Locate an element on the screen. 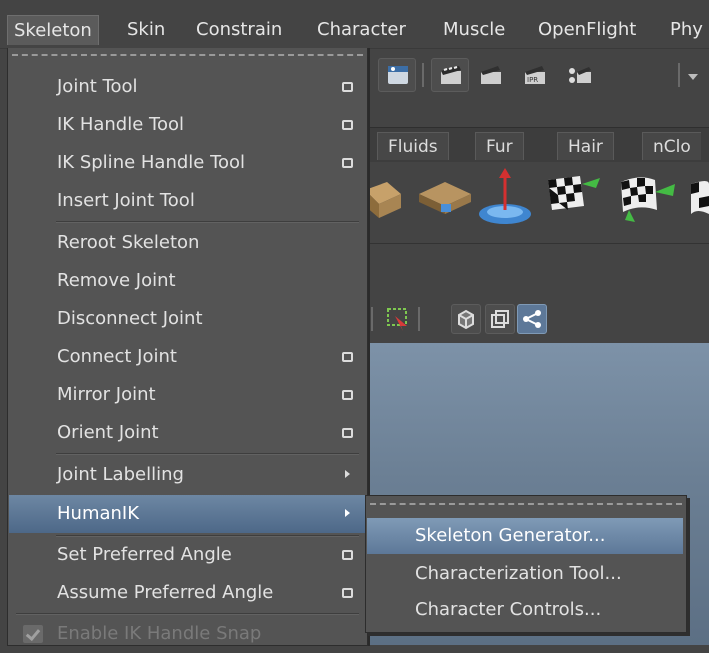 The image size is (709, 653). menu-skin: Skin is located at coordinates (146, 30).